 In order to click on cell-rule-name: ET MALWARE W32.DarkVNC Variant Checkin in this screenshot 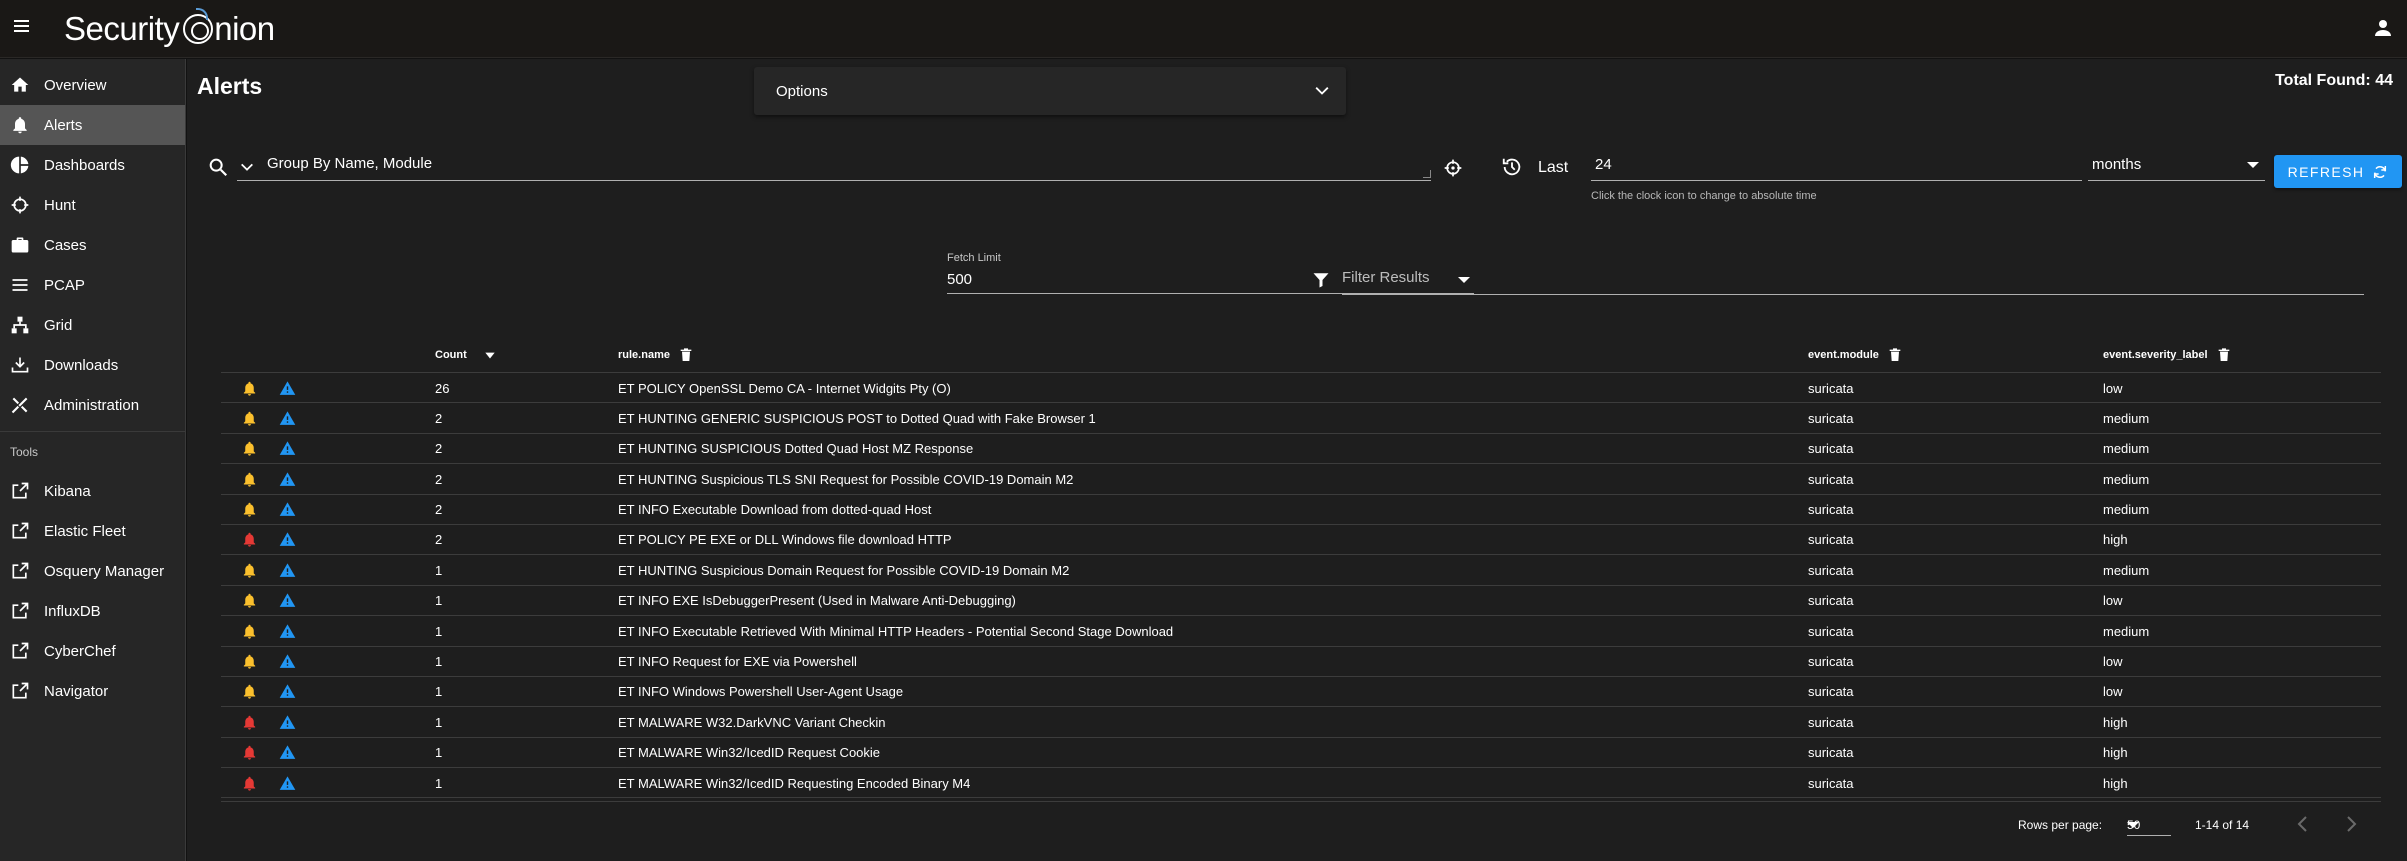, I will do `click(752, 722)`.